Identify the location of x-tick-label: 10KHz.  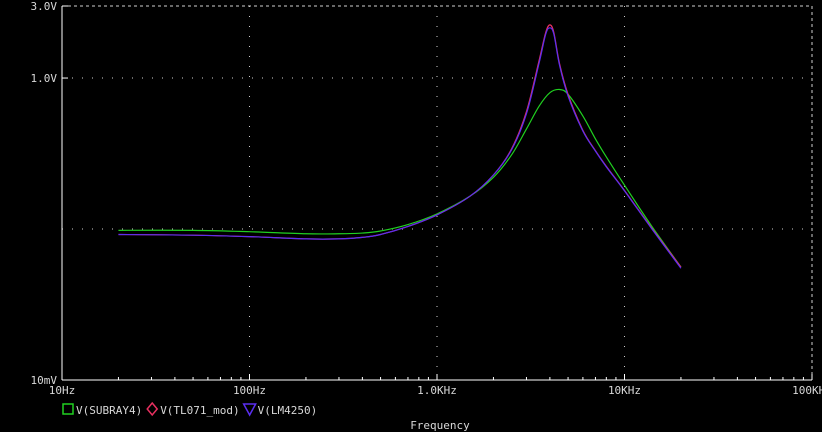
(624, 390).